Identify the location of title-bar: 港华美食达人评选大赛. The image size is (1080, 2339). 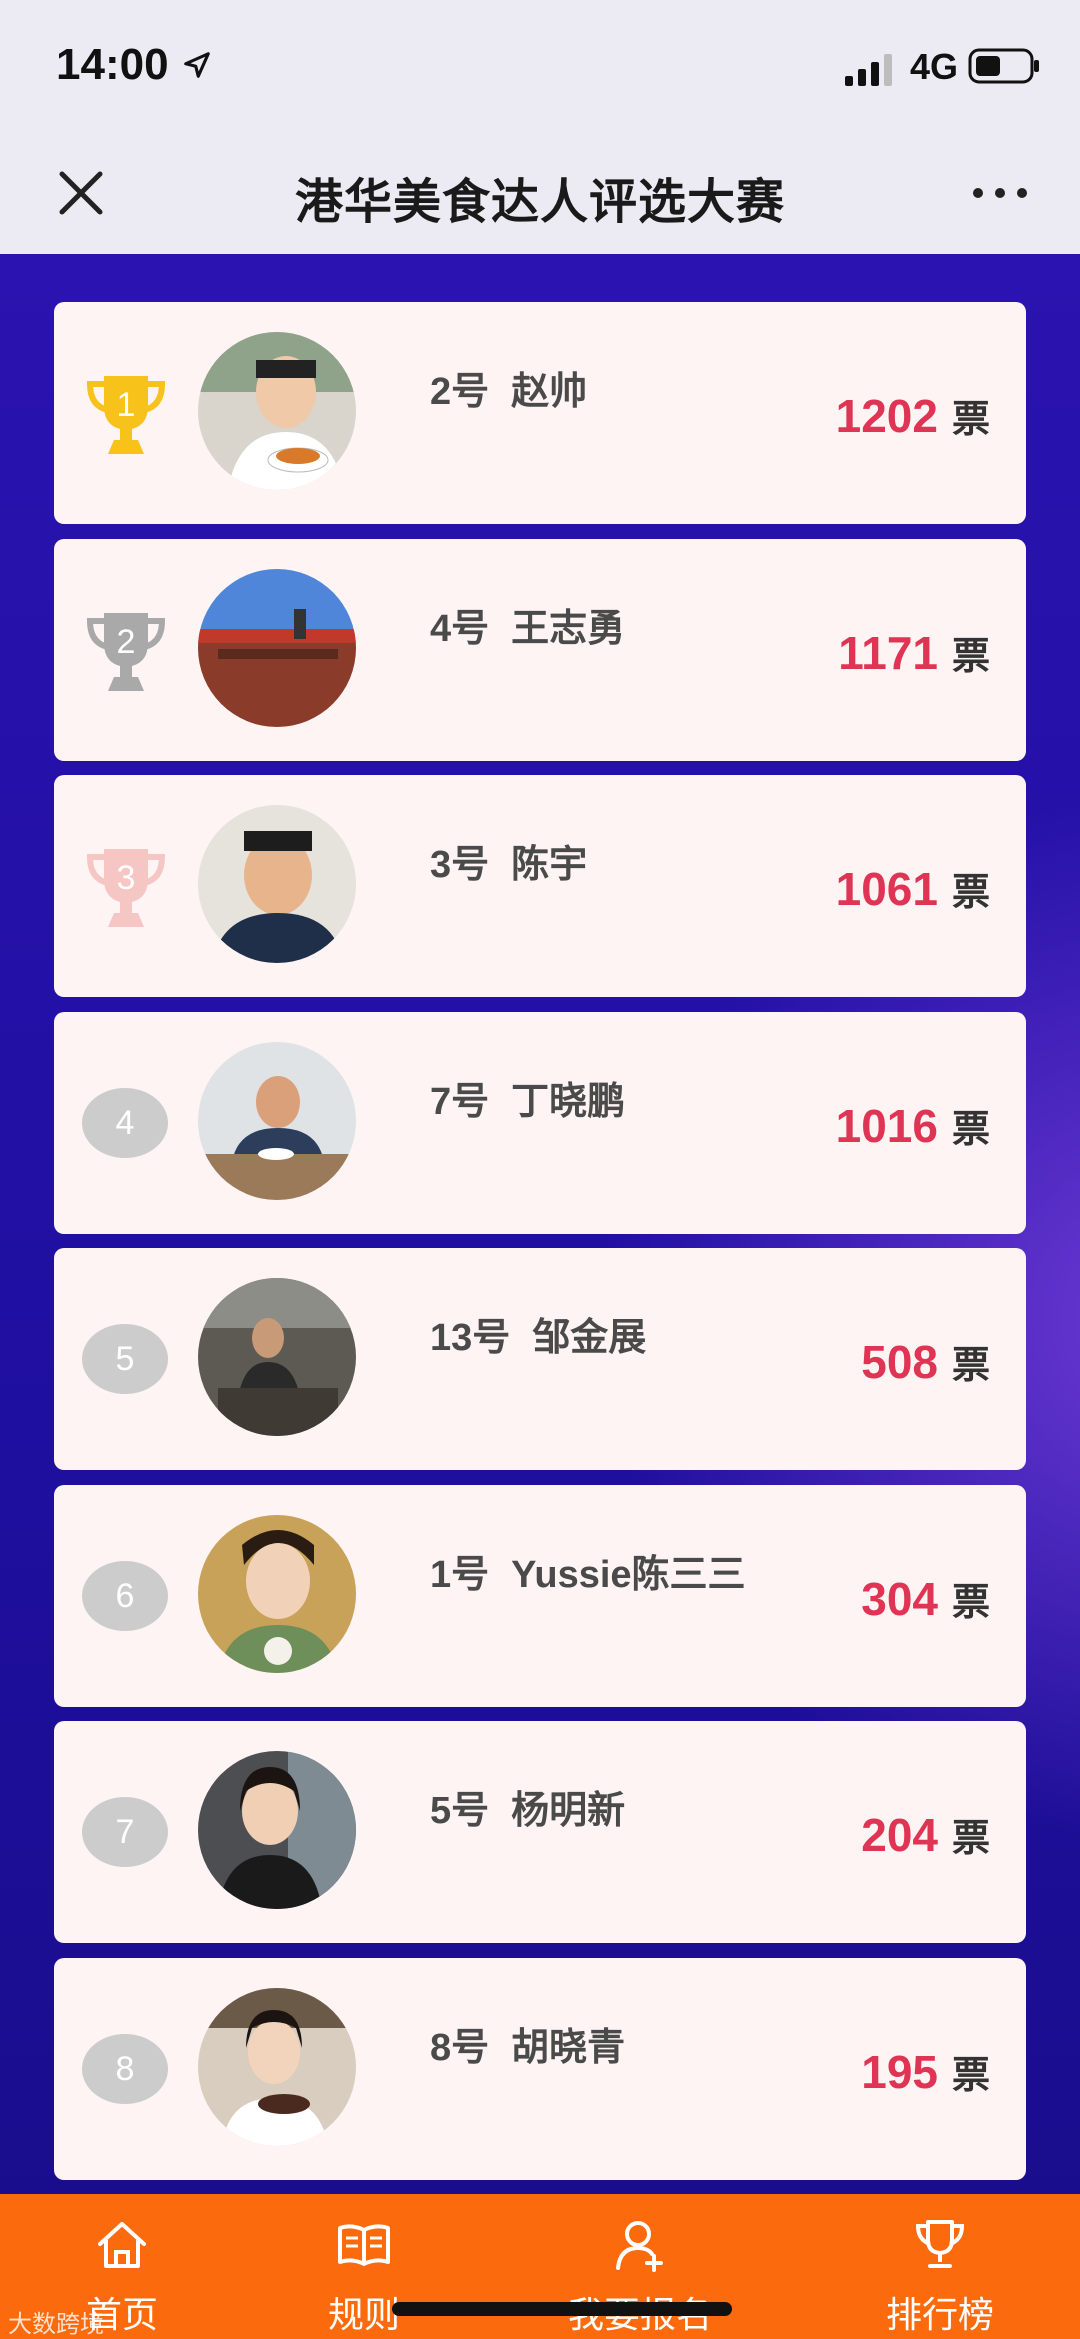
(540, 193).